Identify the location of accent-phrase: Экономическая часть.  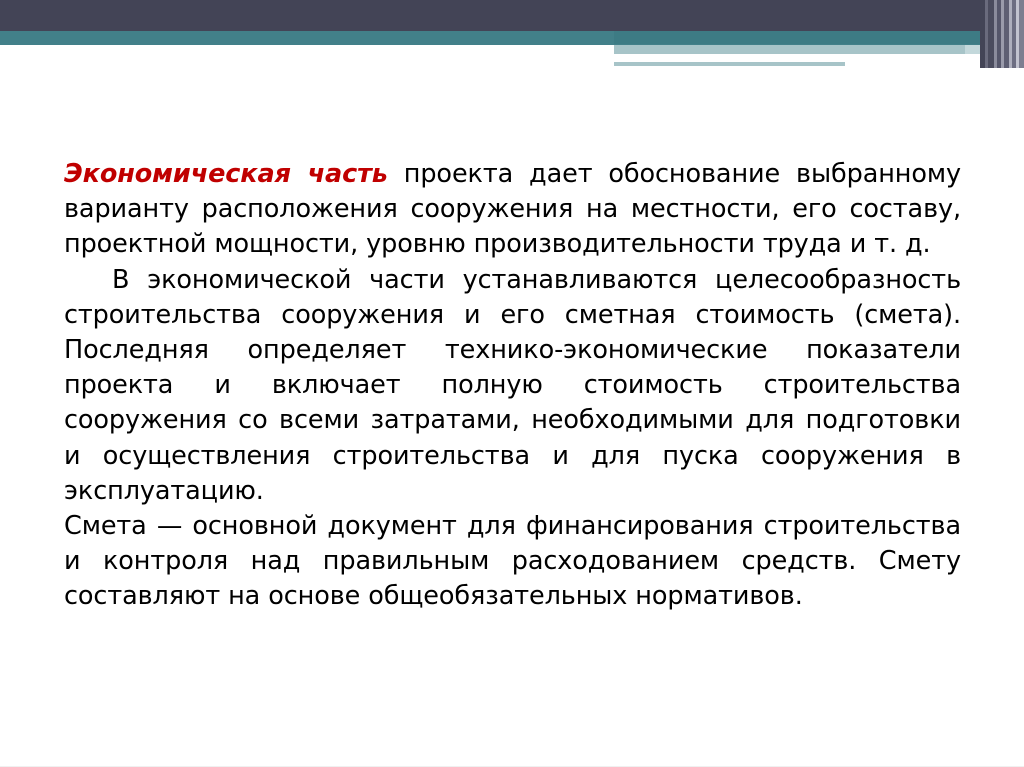
(226, 174).